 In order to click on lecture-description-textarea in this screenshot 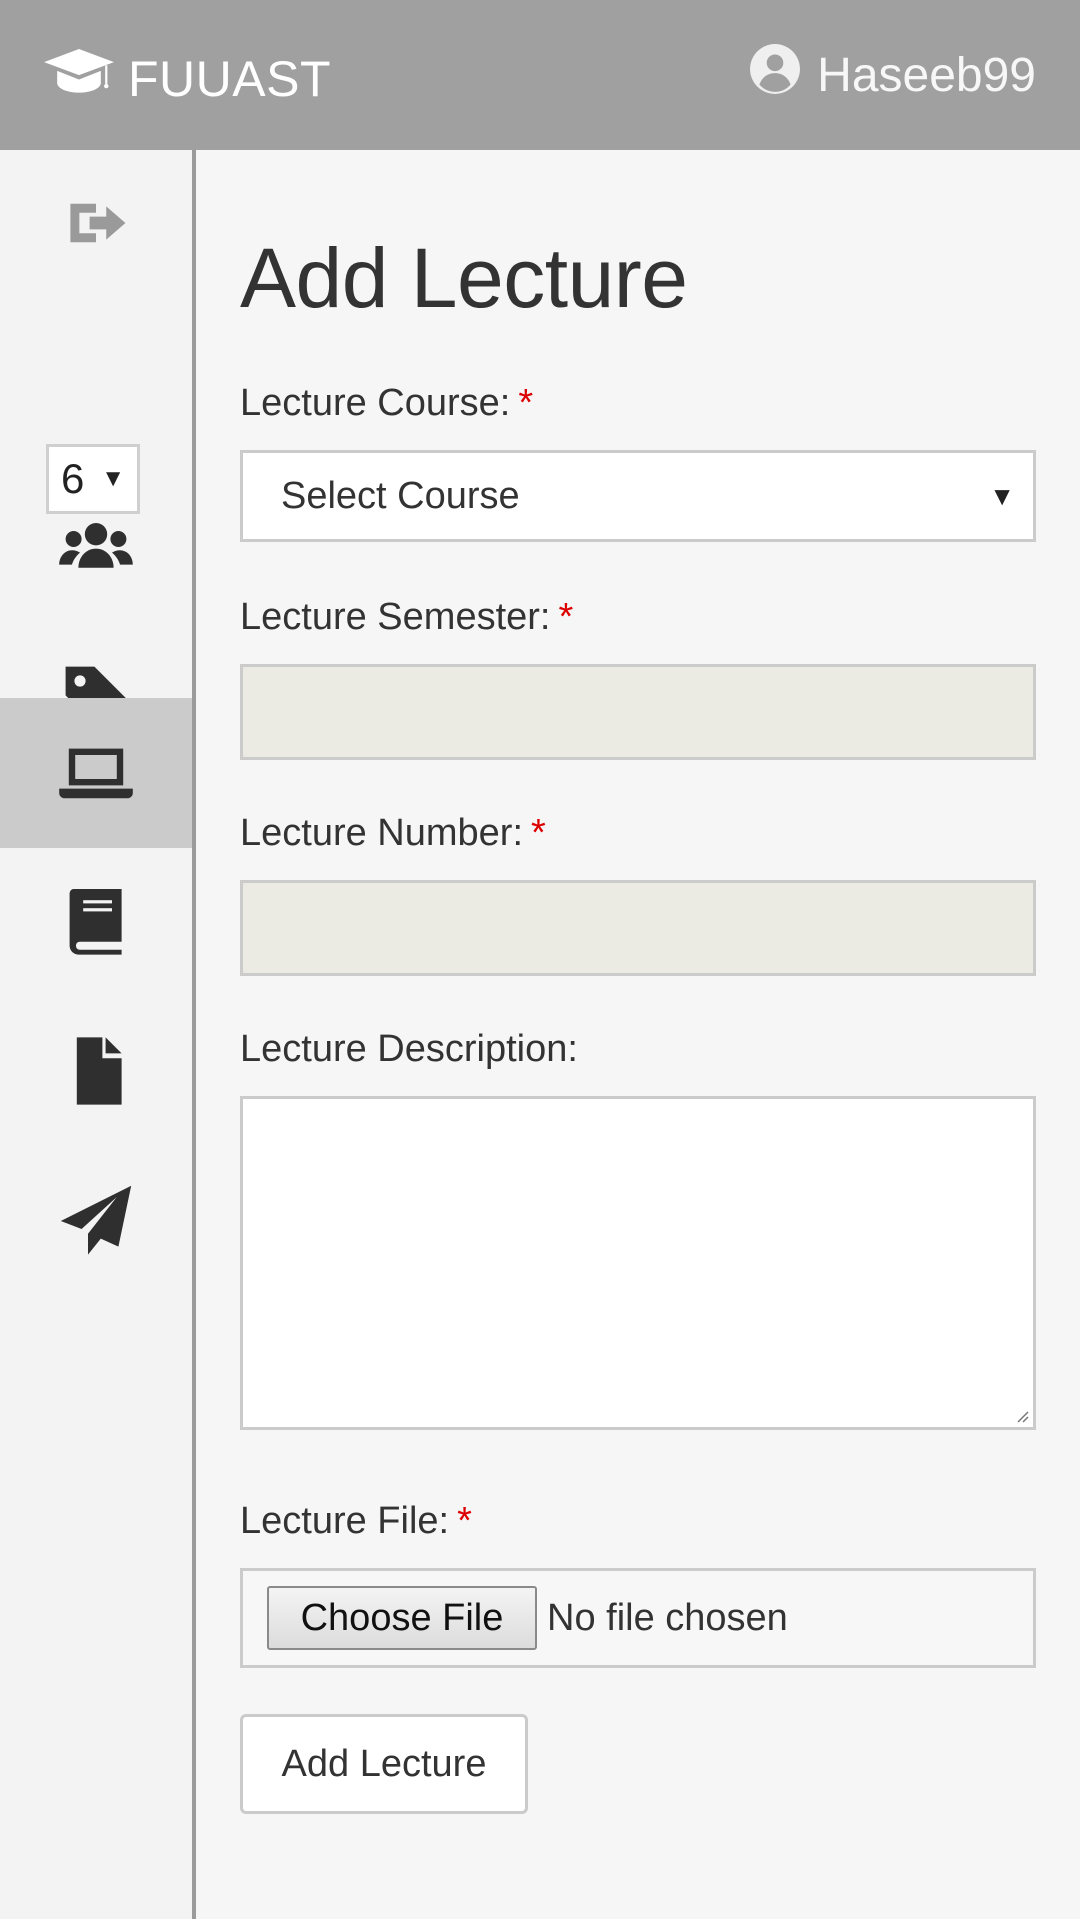, I will do `click(638, 1263)`.